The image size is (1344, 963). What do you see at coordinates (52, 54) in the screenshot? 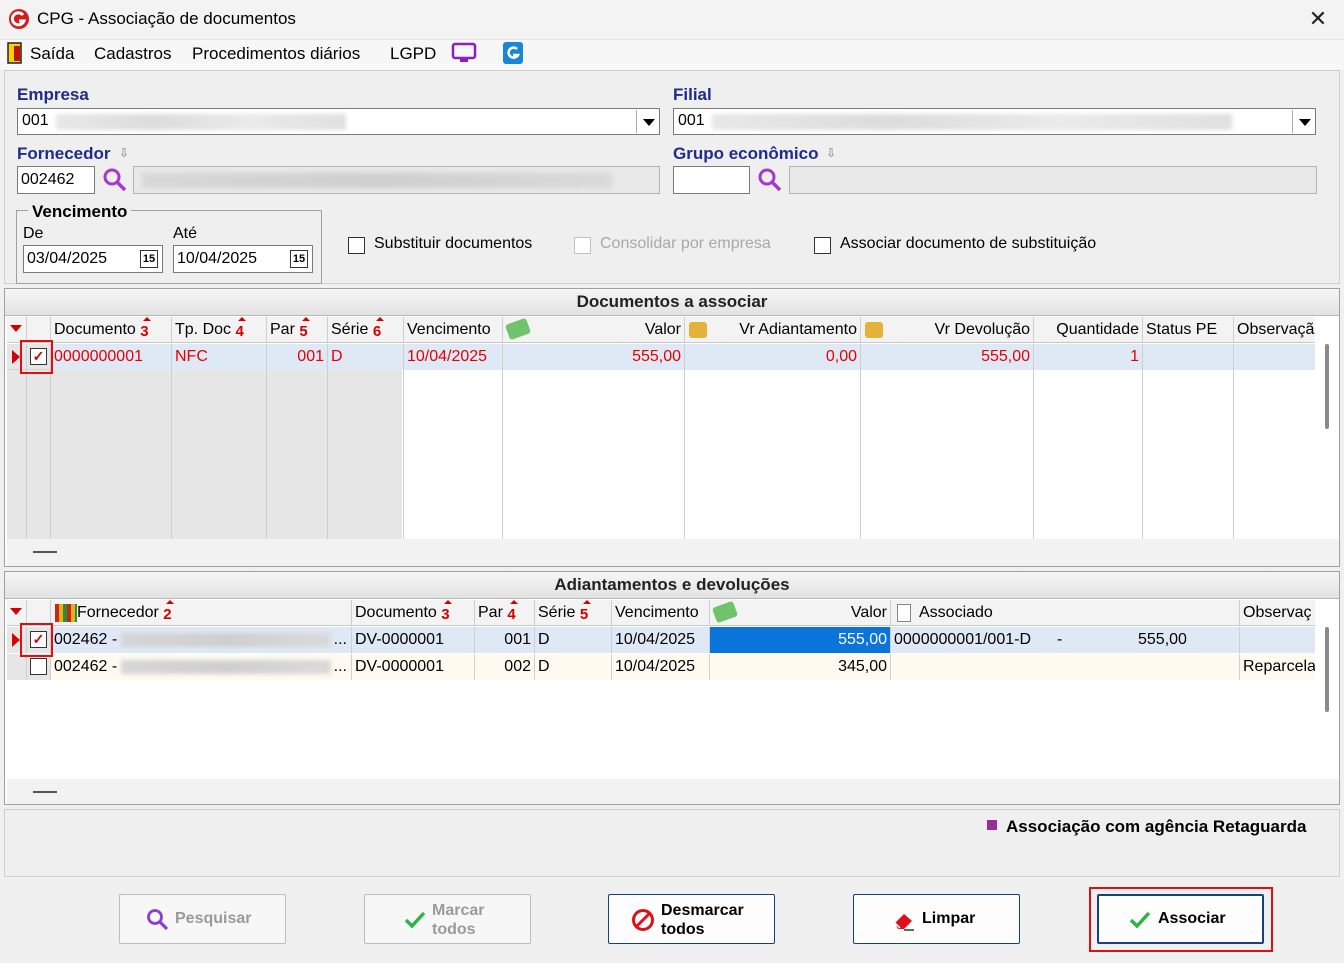
I see `menu-saida: Saída` at bounding box center [52, 54].